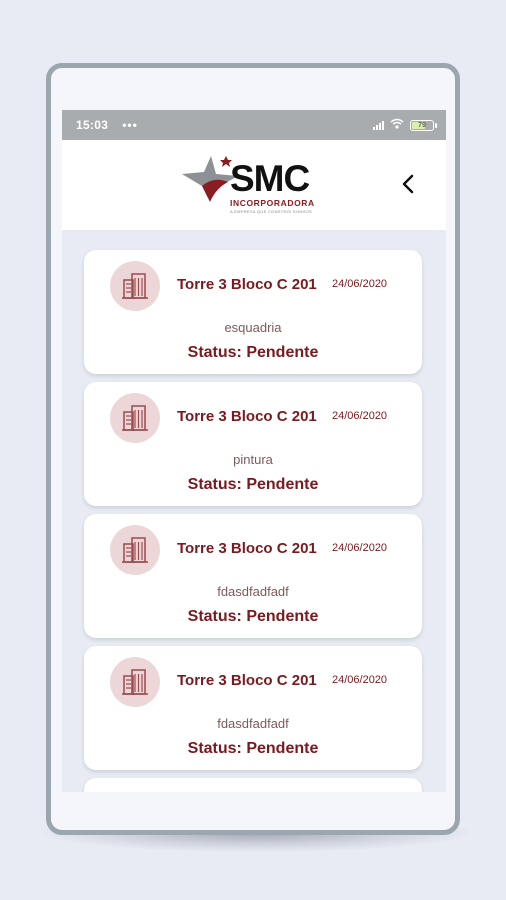  Describe the element at coordinates (253, 327) in the screenshot. I see `description-label: esquadria` at that location.